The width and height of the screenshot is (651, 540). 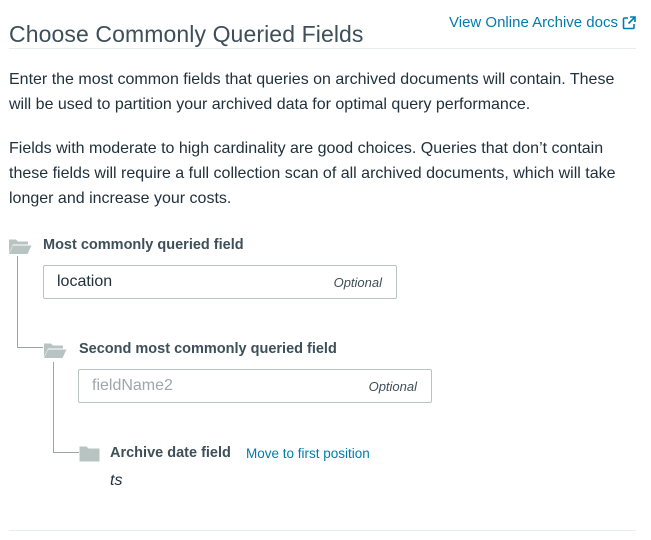 What do you see at coordinates (629, 22) in the screenshot?
I see `external-link-icon` at bounding box center [629, 22].